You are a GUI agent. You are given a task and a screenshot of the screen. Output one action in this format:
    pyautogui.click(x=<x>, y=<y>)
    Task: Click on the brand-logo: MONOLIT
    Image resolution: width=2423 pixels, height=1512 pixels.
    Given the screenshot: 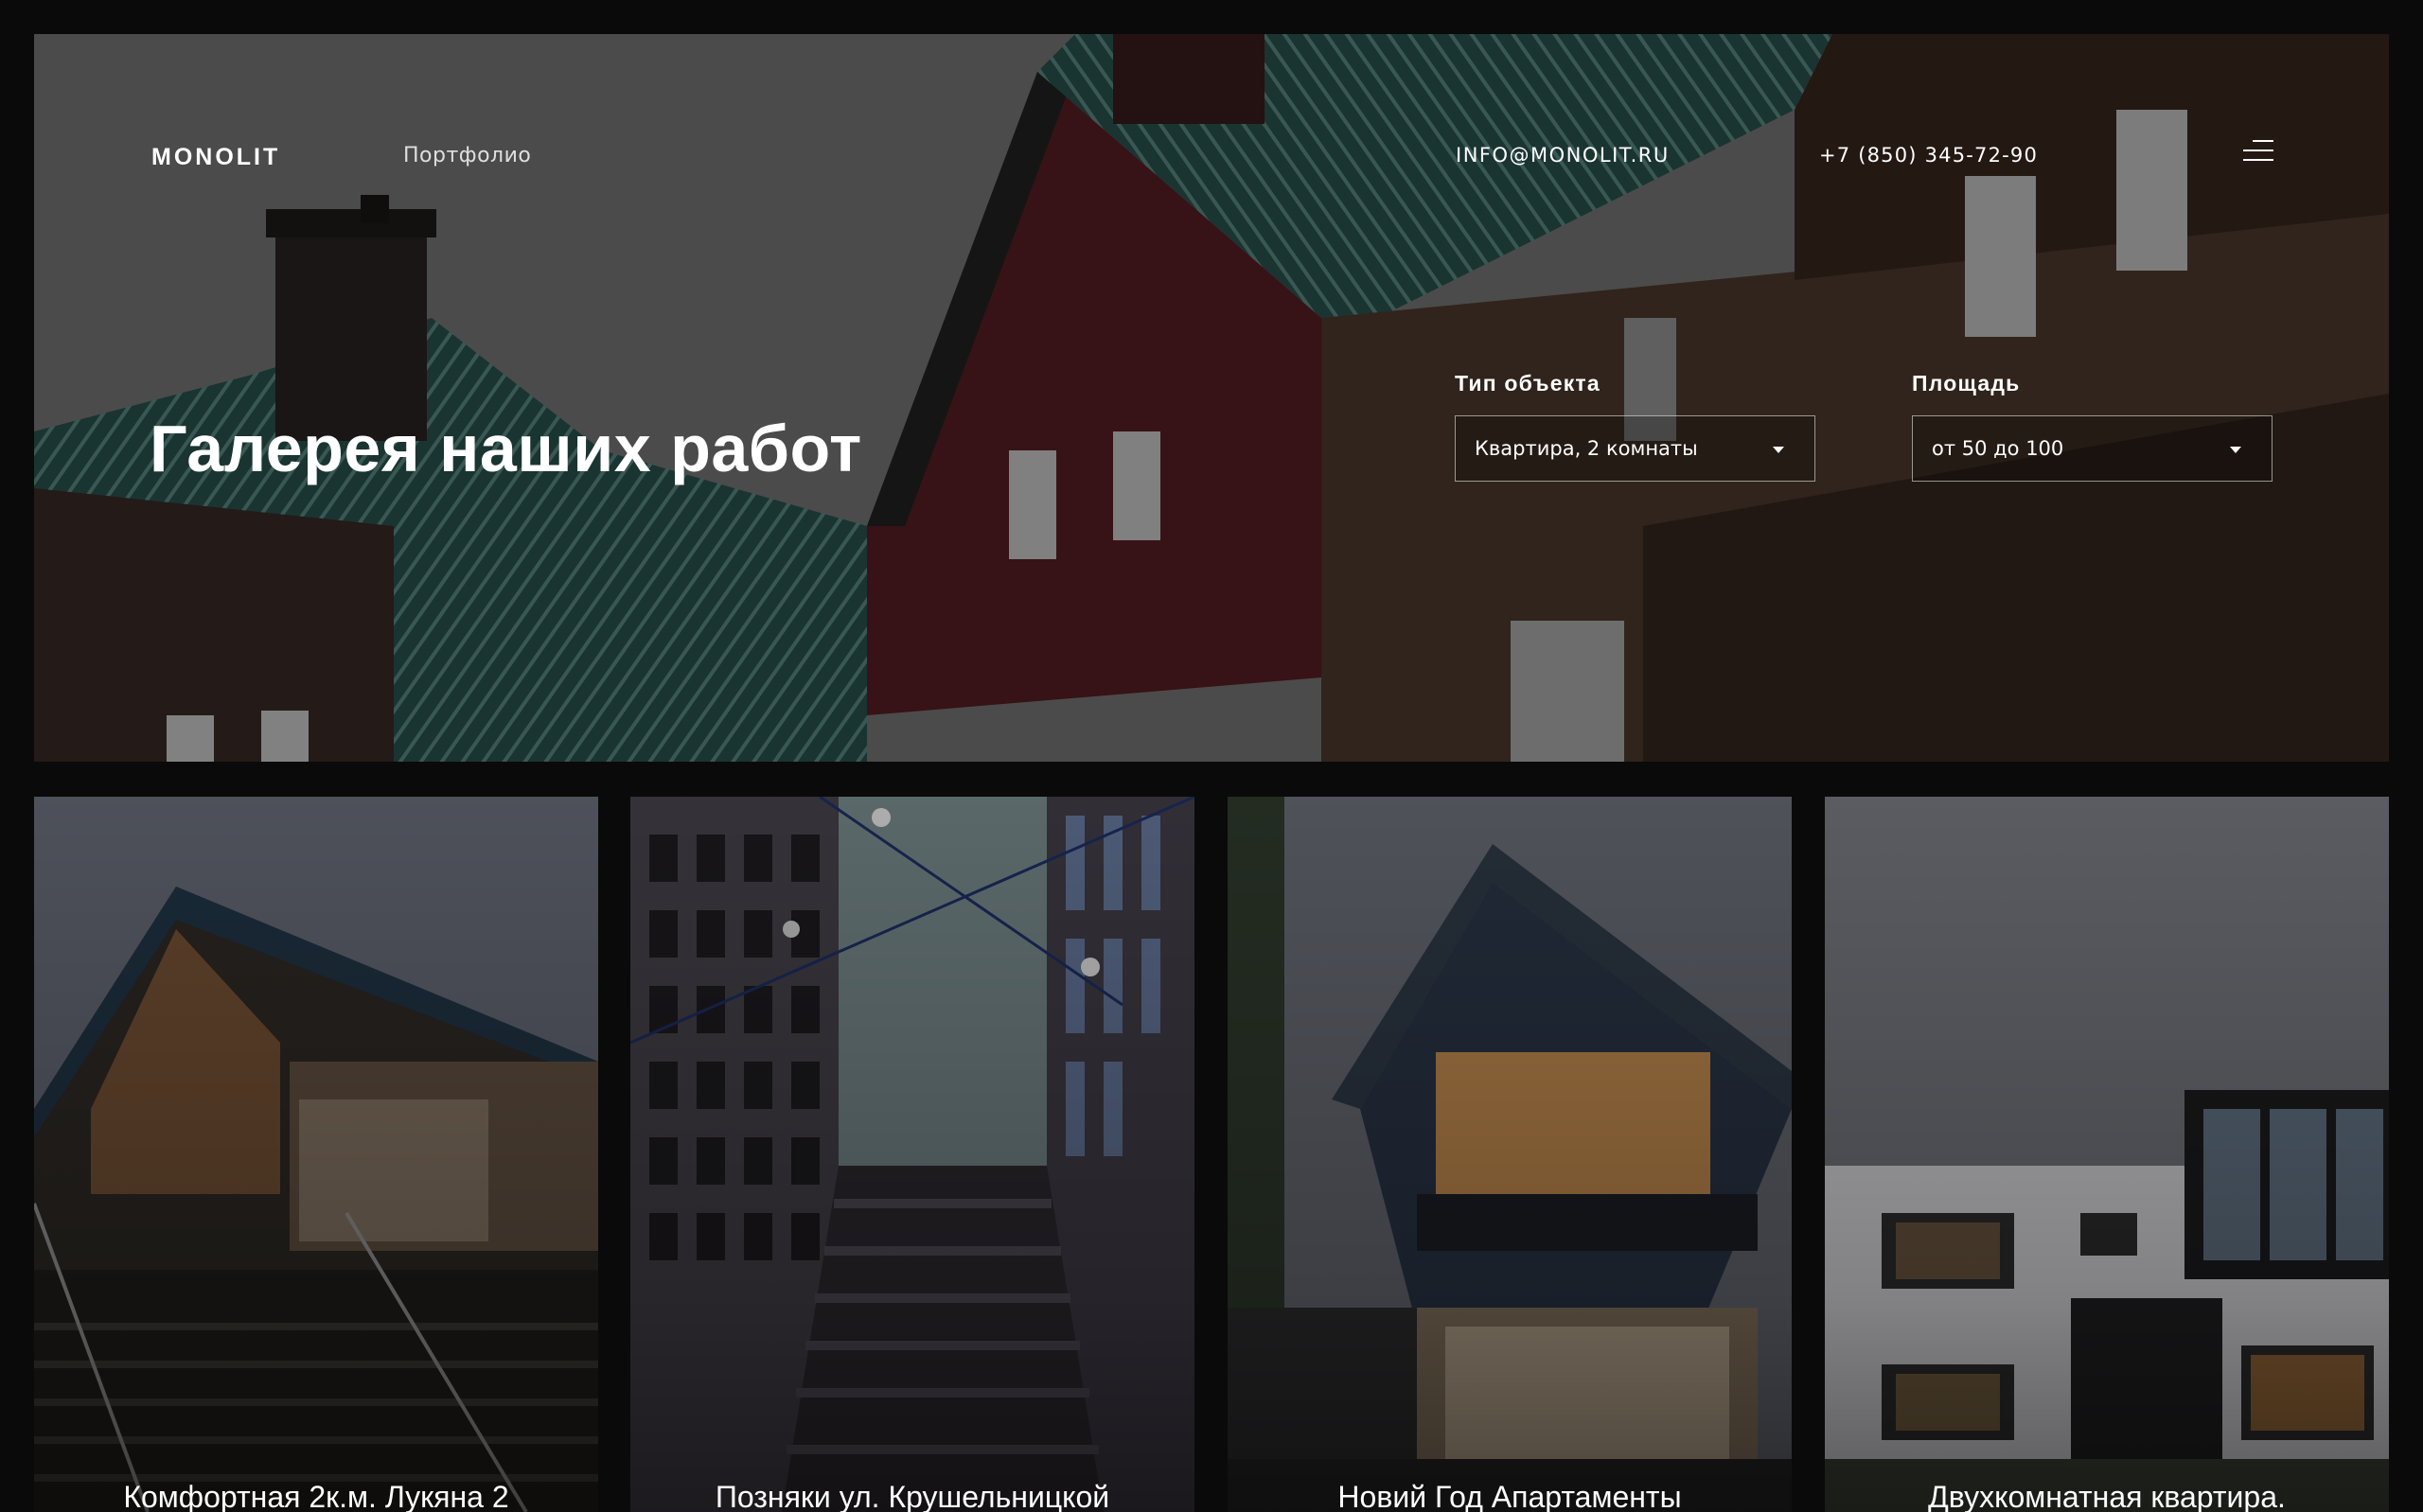 What is the action you would take?
    pyautogui.click(x=215, y=157)
    